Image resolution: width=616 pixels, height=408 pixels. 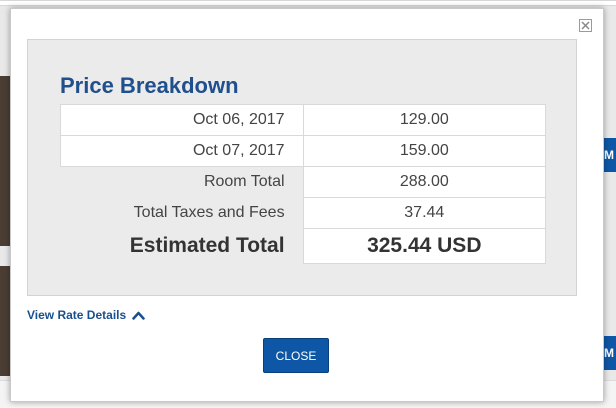 What do you see at coordinates (308, 3) in the screenshot?
I see `background-card-top` at bounding box center [308, 3].